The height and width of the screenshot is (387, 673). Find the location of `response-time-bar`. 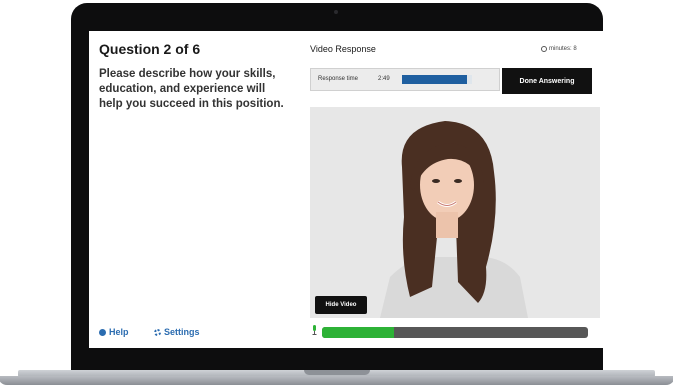

response-time-bar is located at coordinates (437, 79).